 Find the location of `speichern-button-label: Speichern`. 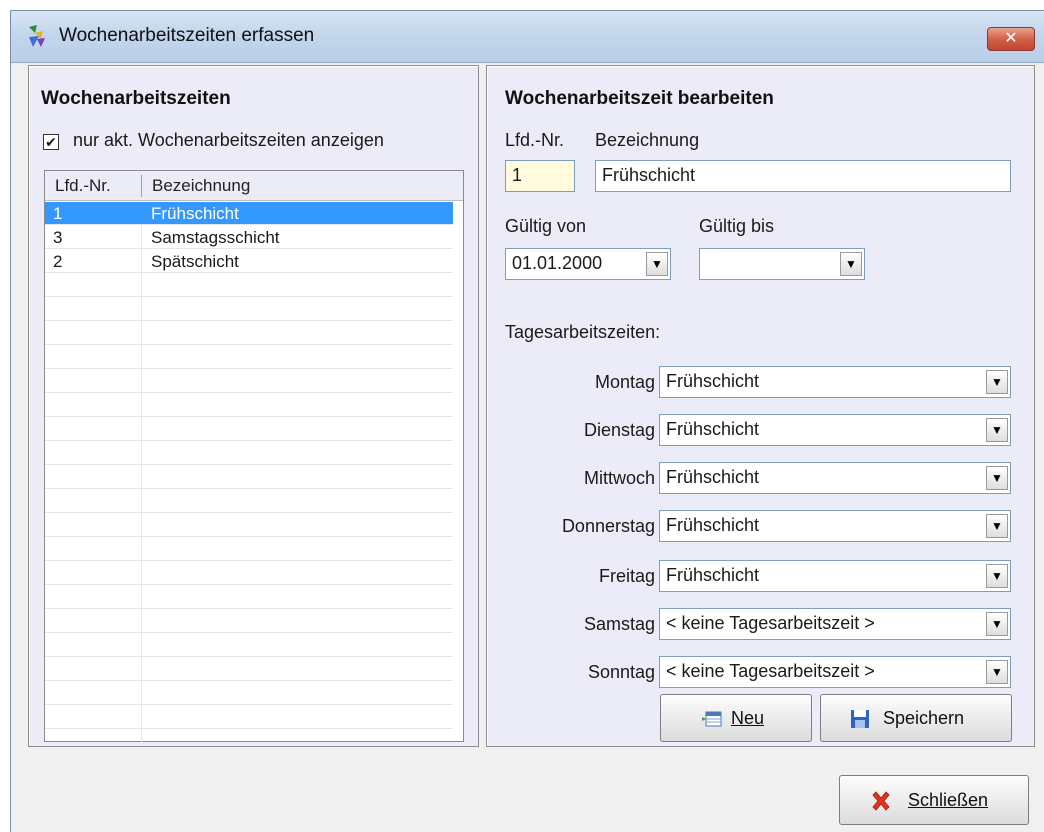

speichern-button-label: Speichern is located at coordinates (924, 718).